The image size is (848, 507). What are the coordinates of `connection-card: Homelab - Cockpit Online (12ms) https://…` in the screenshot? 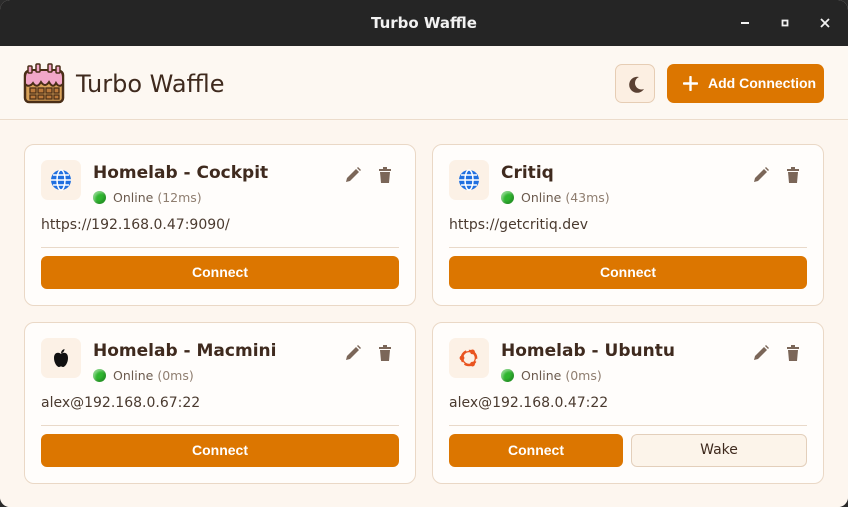 It's located at (220, 225).